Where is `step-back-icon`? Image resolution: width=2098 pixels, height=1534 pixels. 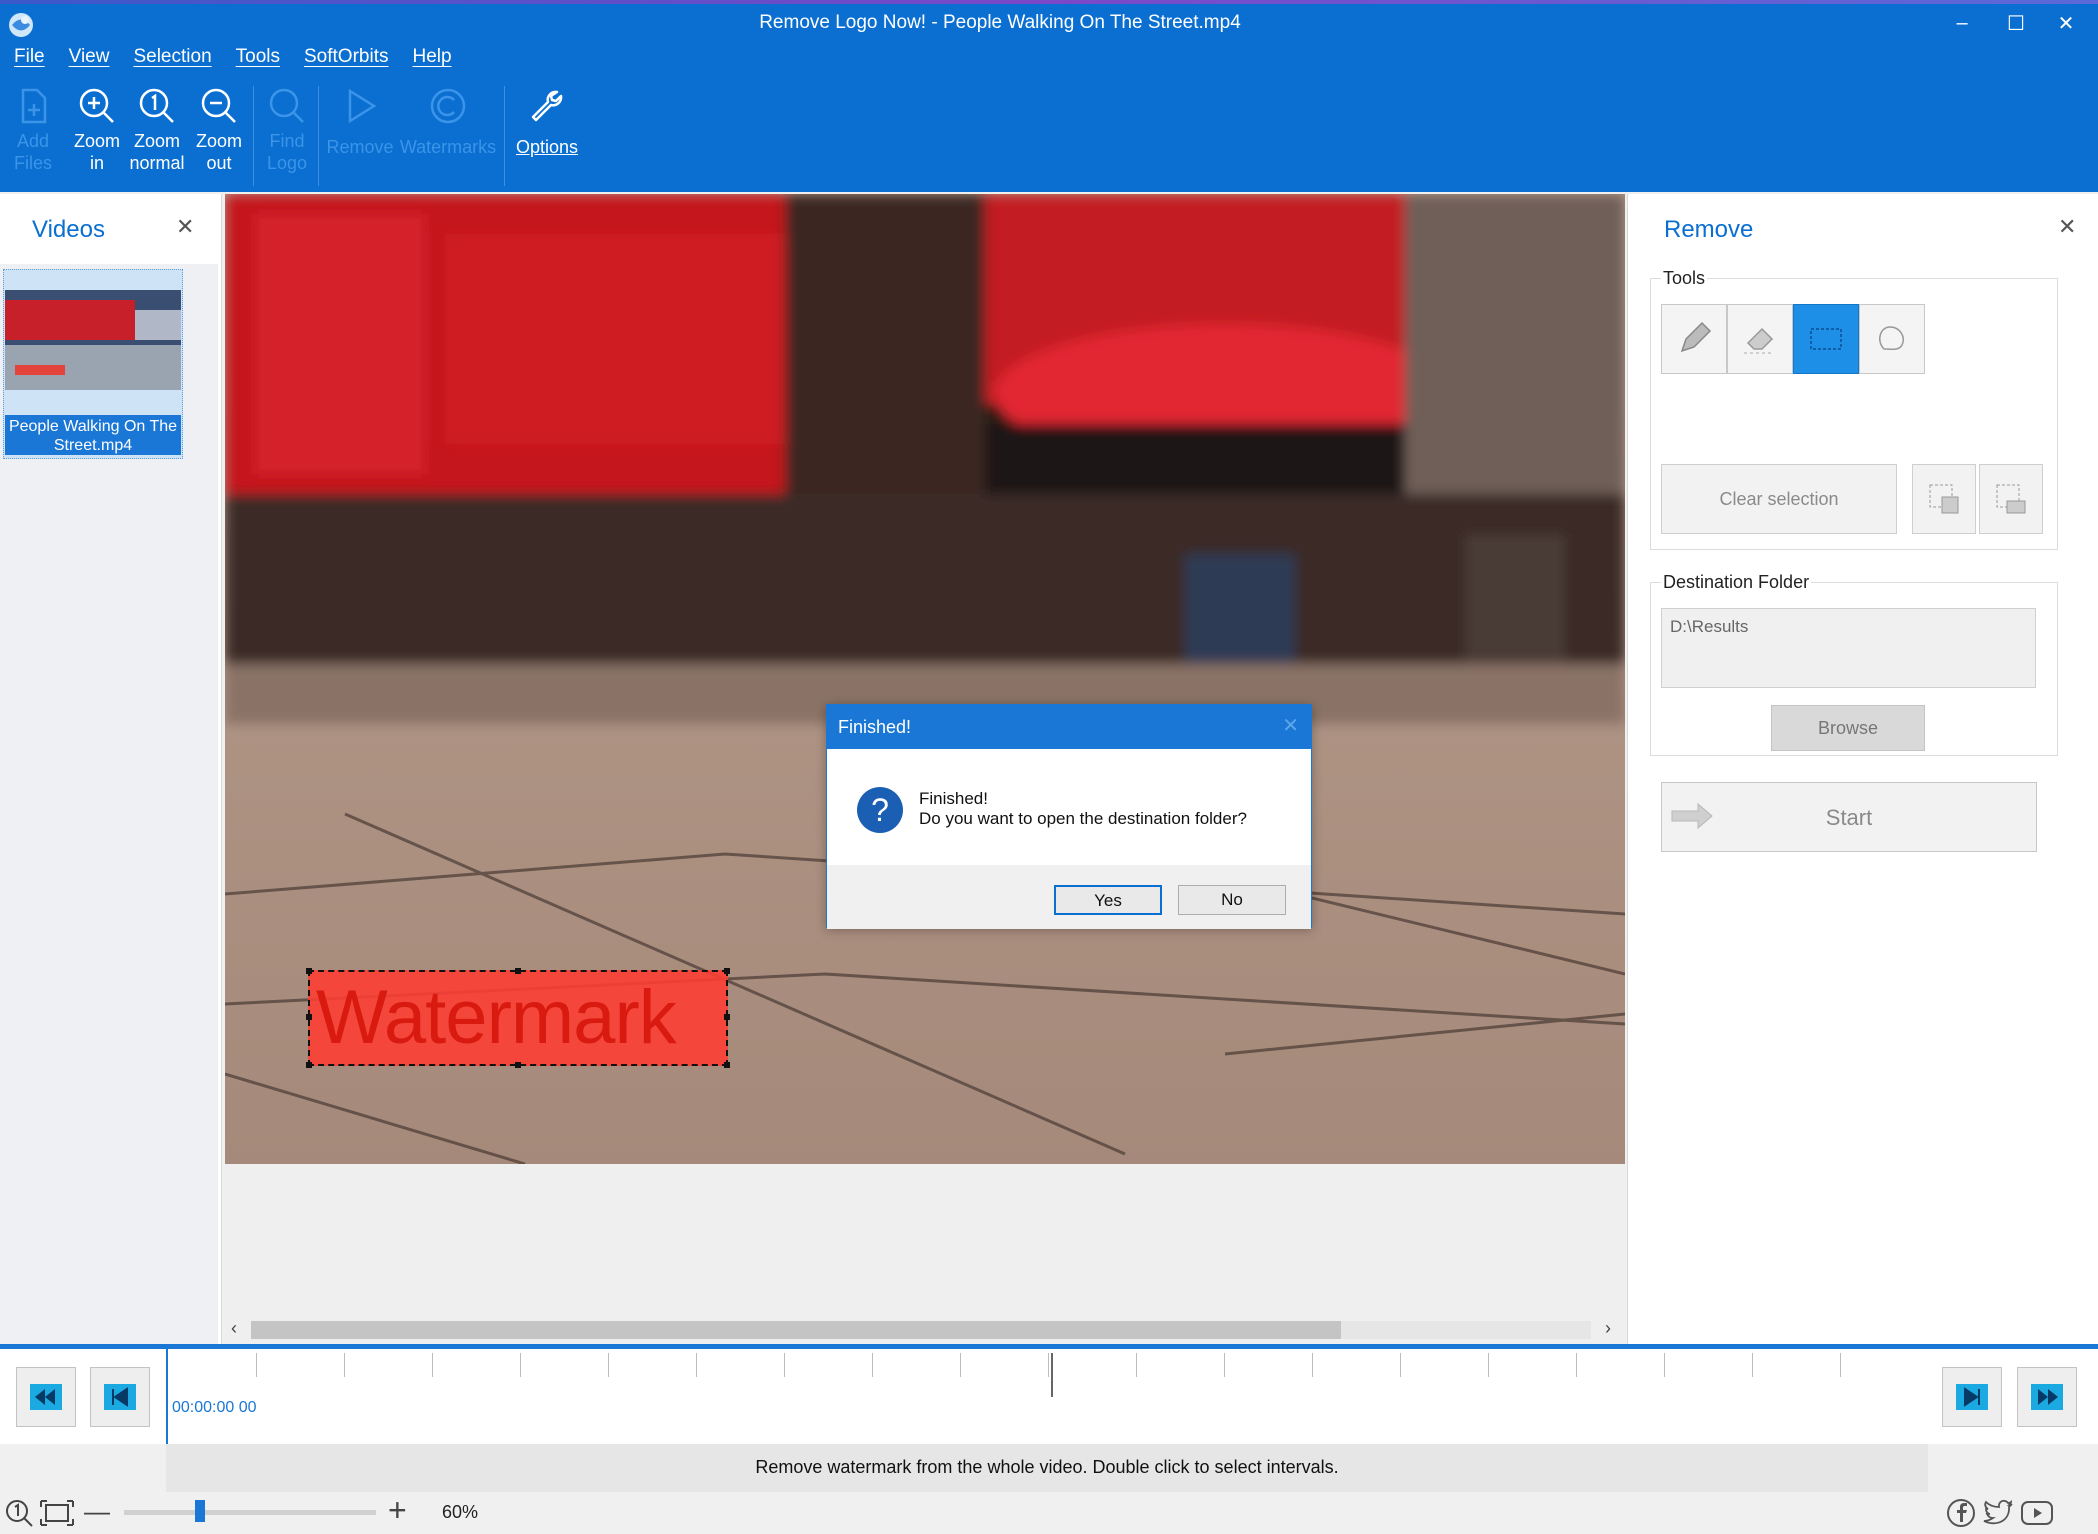 step-back-icon is located at coordinates (120, 1397).